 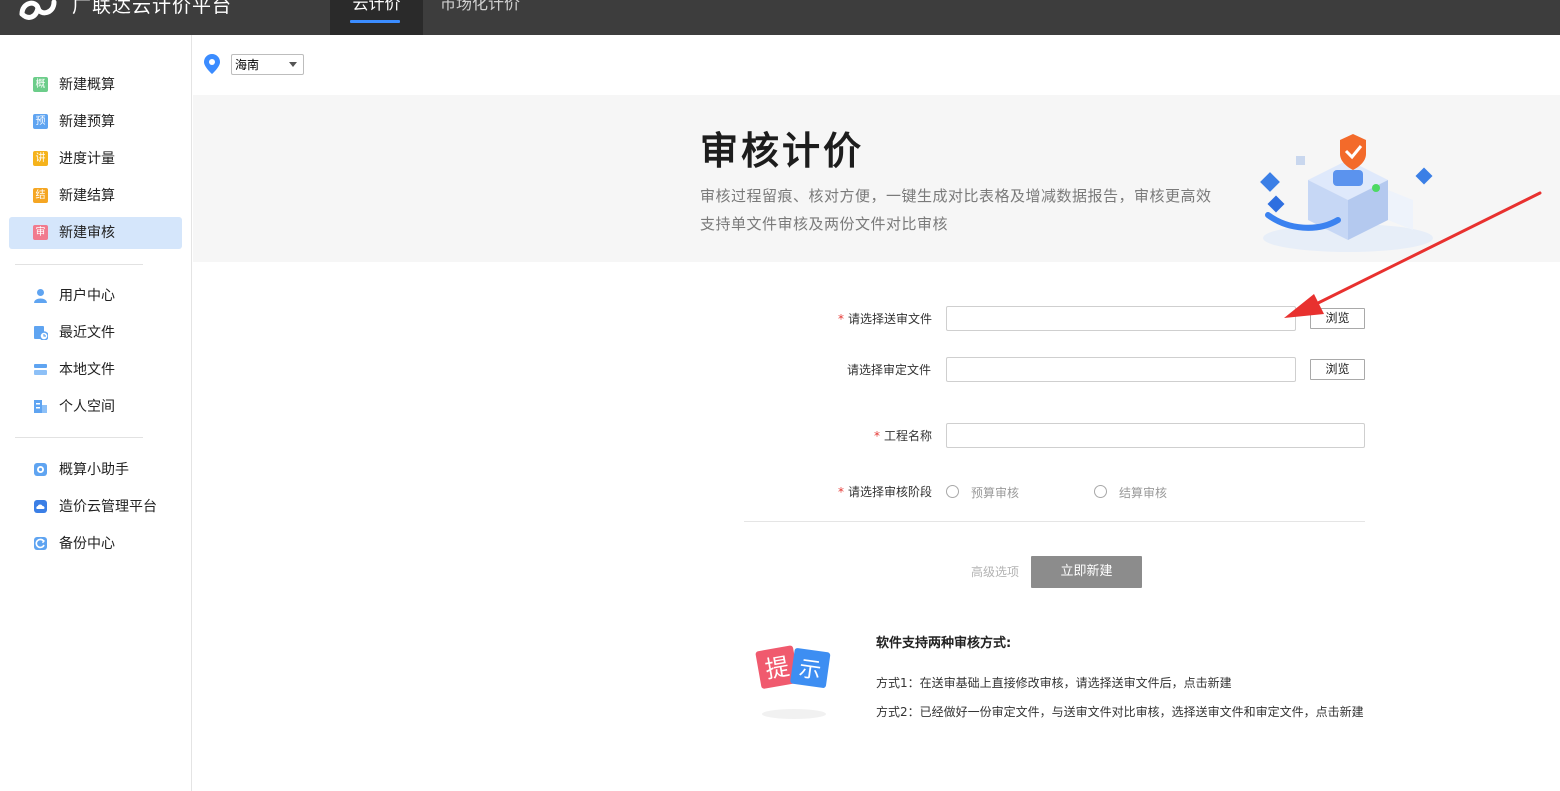 I want to click on app-title: 广联达云计价平台, so click(x=152, y=8).